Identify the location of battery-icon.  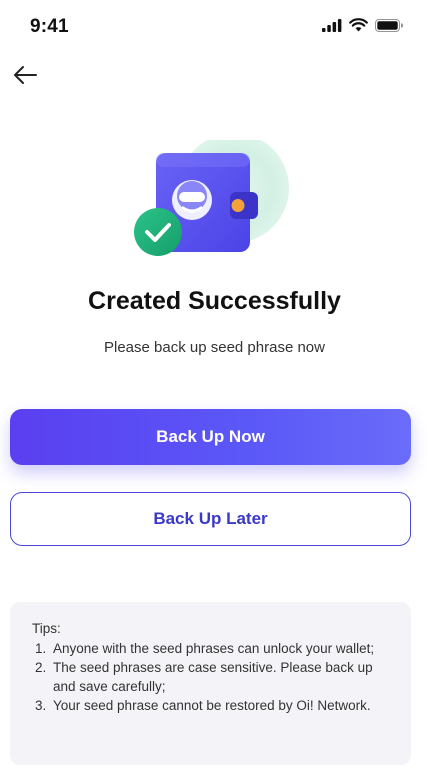
(389, 25).